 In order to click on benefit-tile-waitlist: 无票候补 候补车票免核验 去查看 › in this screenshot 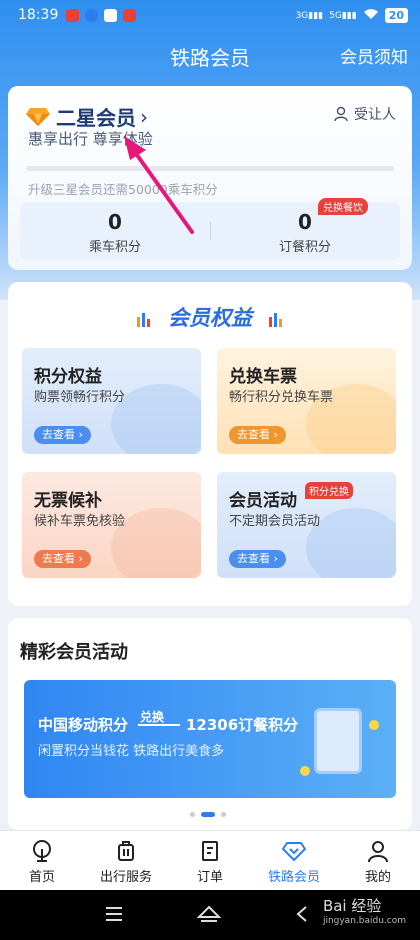, I will do `click(111, 525)`.